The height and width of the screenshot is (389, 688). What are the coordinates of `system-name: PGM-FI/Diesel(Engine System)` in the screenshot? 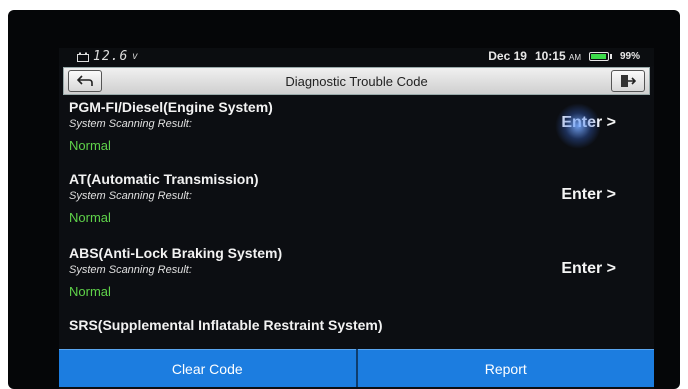 It's located at (171, 107).